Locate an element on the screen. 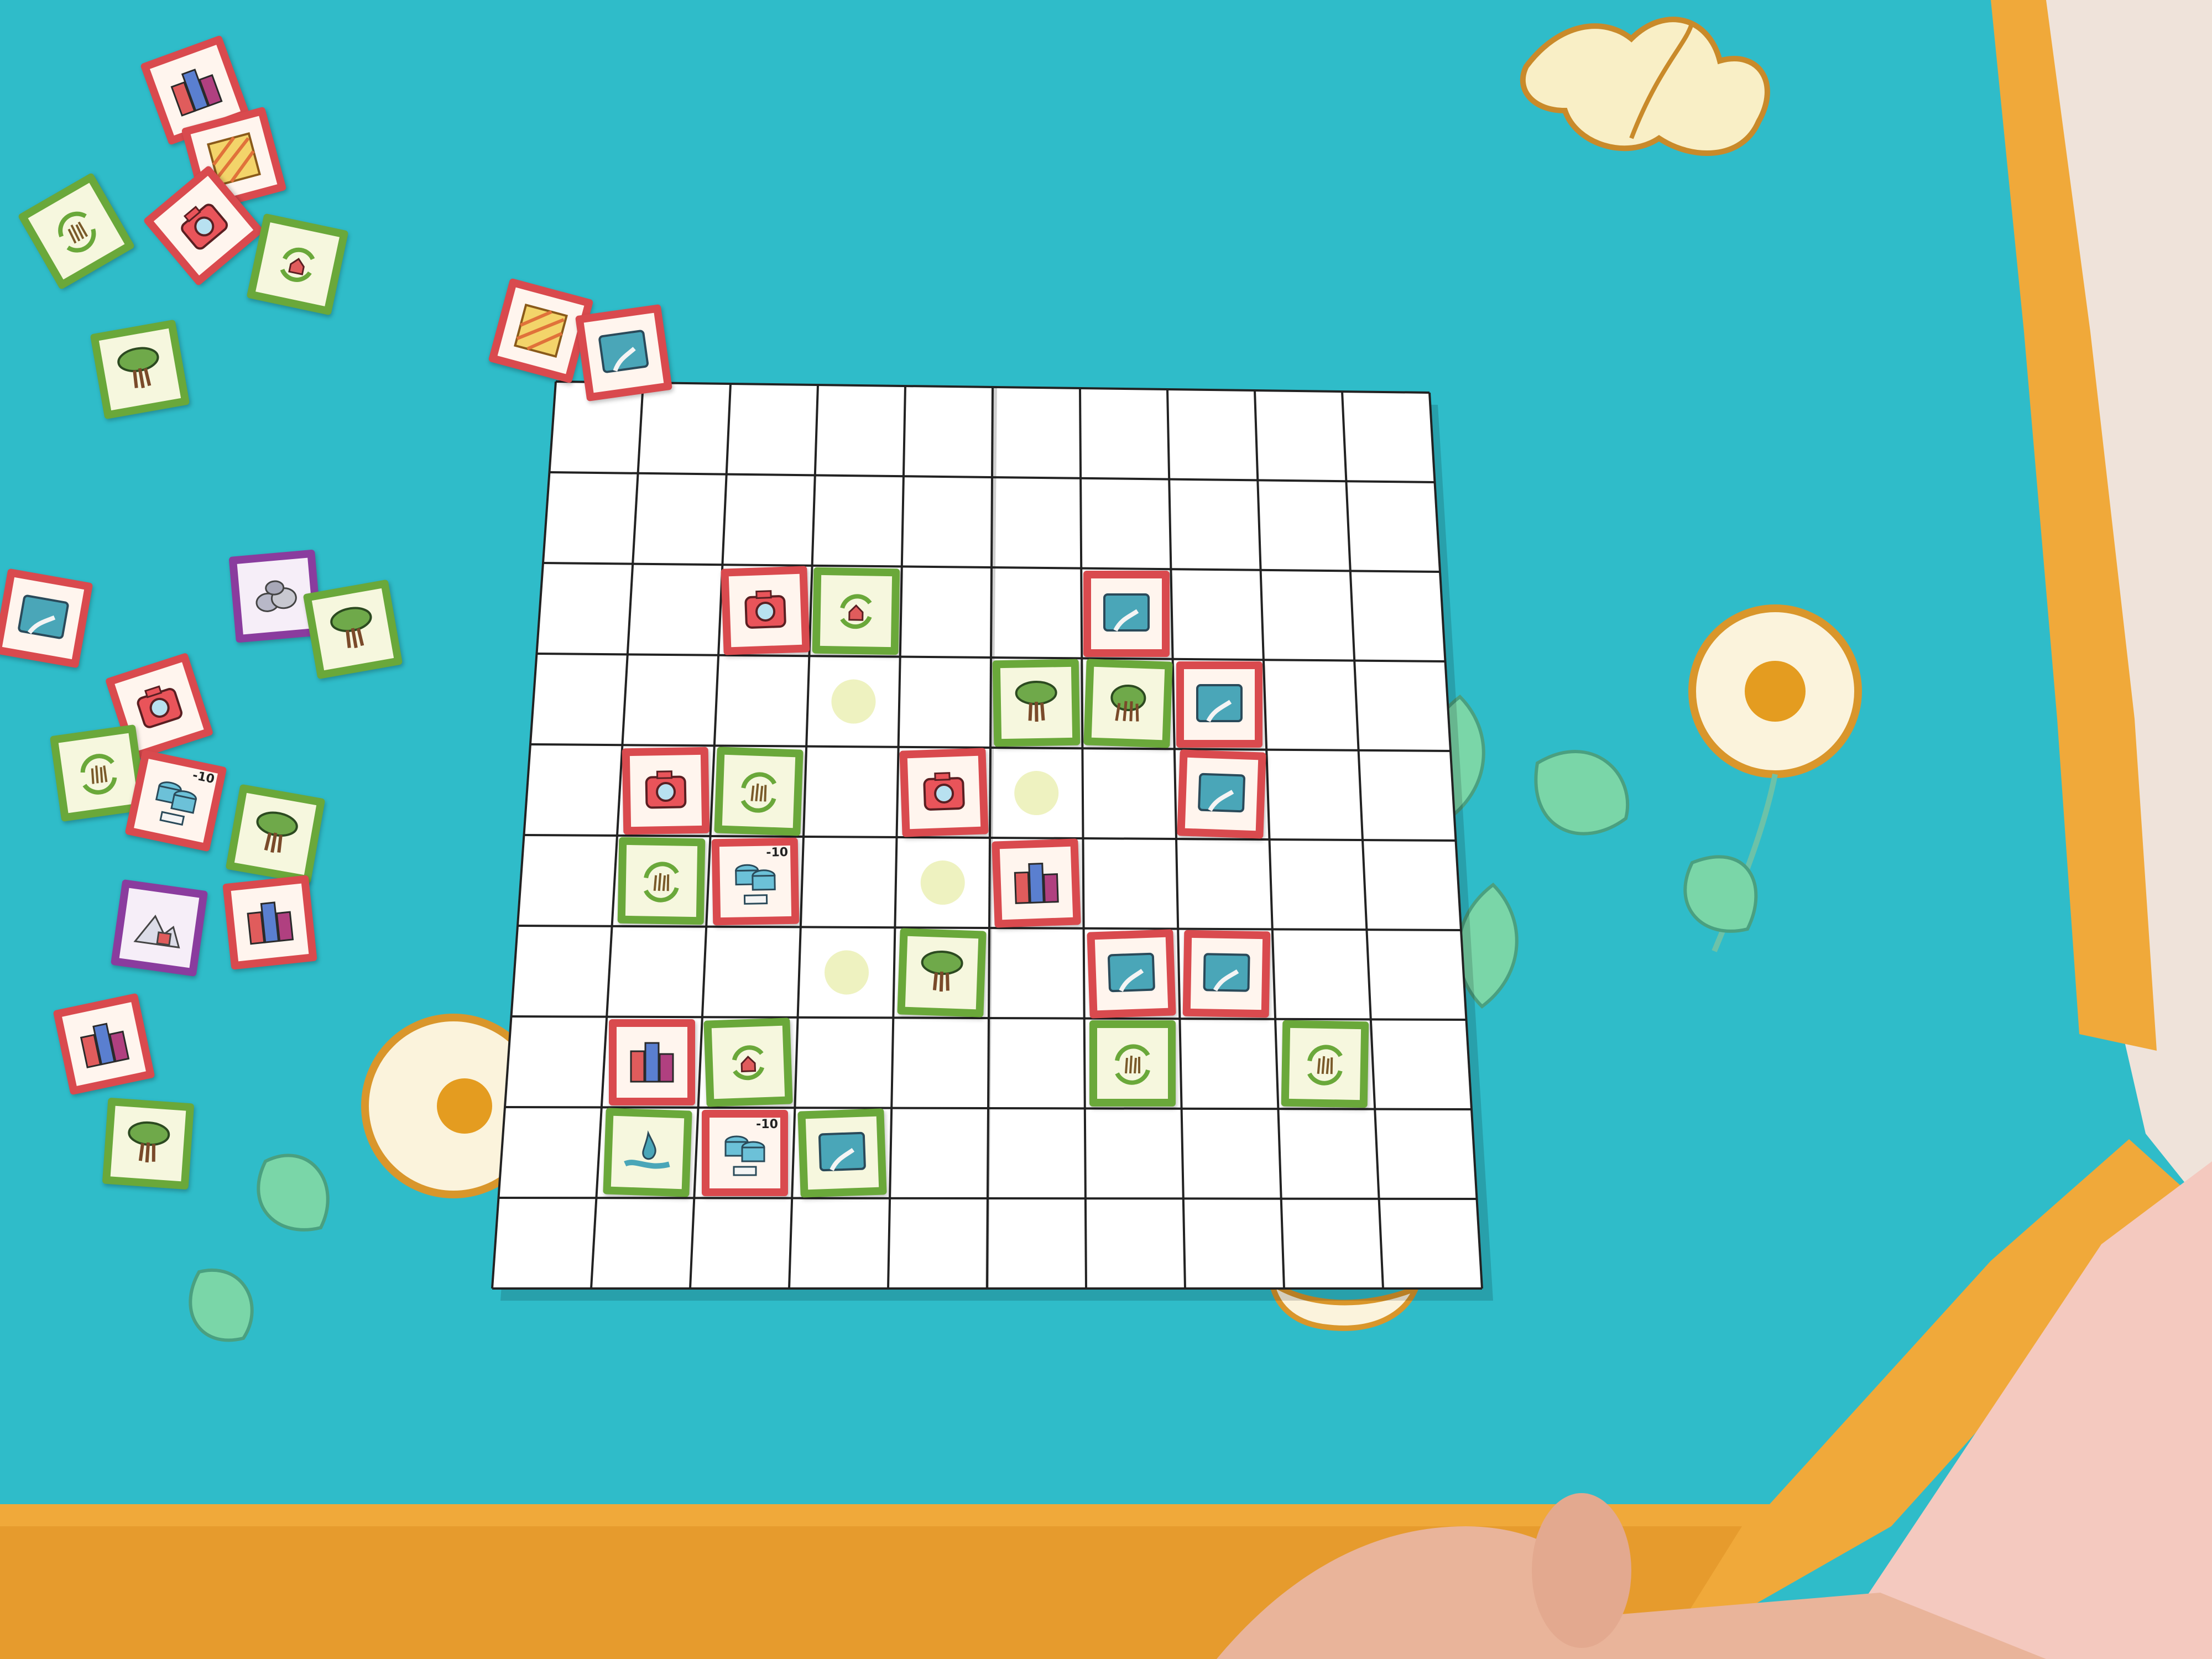 The image size is (2212, 1659). thumb is located at coordinates (1582, 1571).